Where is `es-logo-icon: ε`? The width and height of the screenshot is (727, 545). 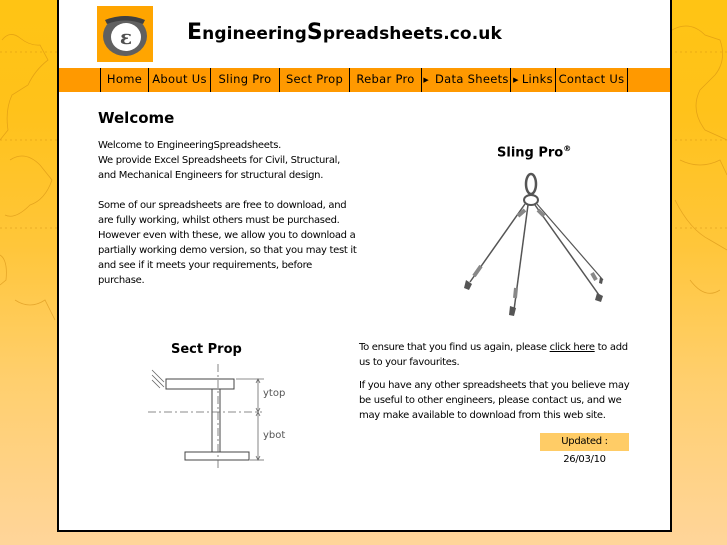
es-logo-icon: ε is located at coordinates (125, 34).